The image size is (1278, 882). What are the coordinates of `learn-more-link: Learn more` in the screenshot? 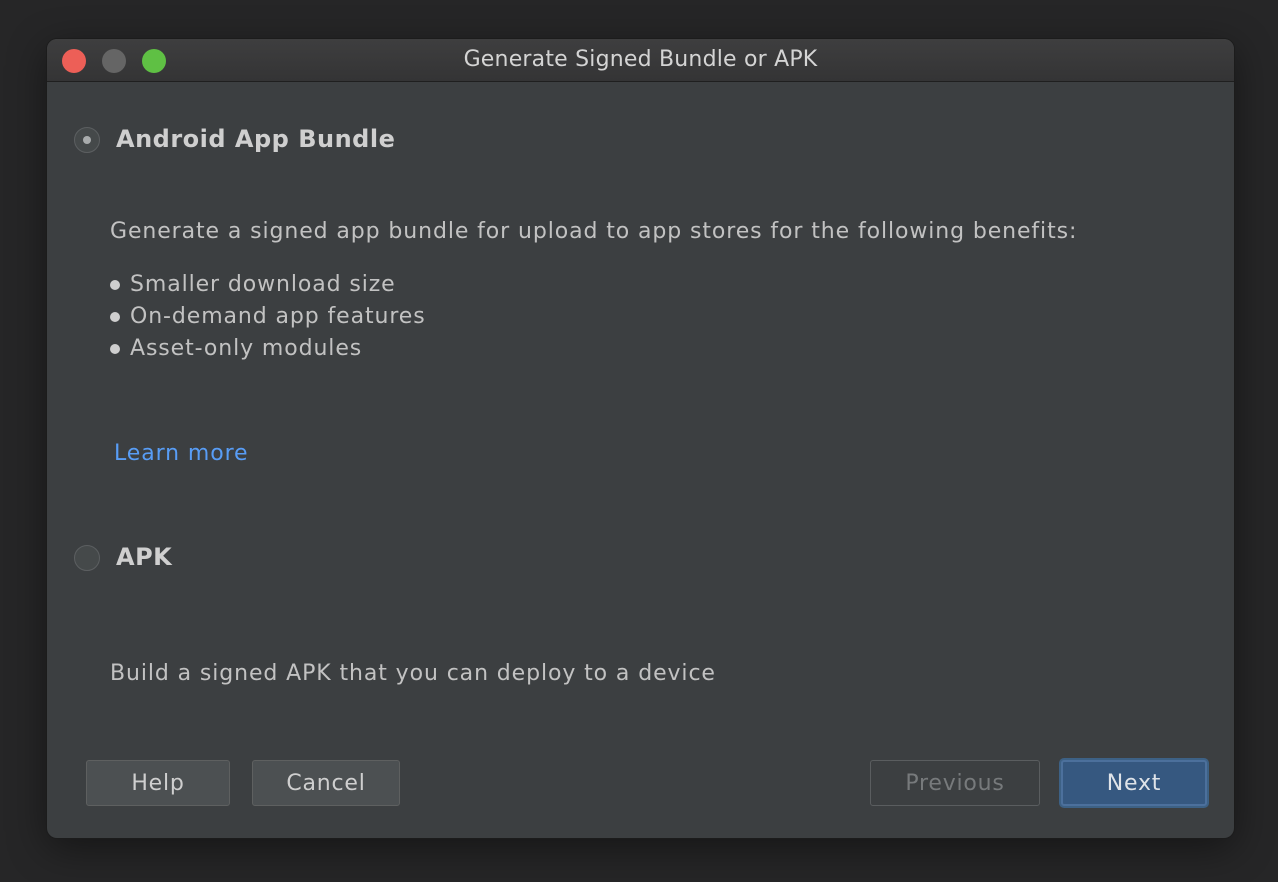 It's located at (181, 453).